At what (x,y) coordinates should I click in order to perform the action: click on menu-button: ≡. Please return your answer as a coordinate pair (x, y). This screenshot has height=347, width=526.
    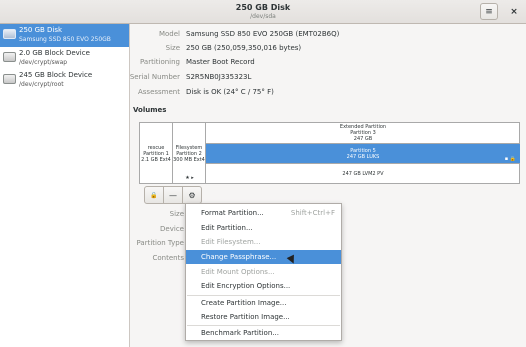
    Looking at the image, I should click on (489, 11).